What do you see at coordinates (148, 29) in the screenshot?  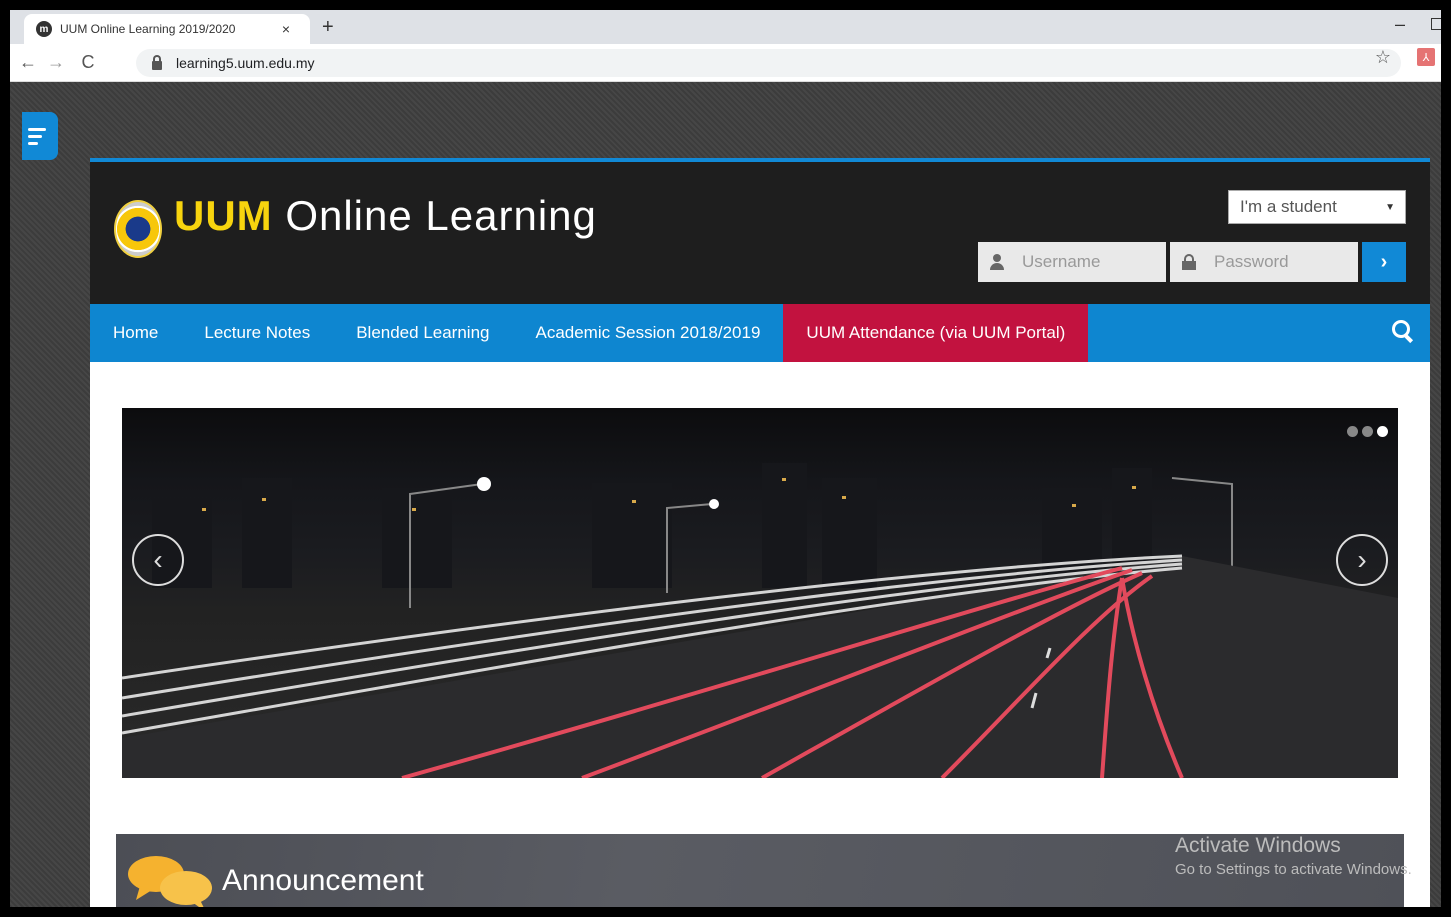 I see `tab-title: UUM Online Learning 2019/2020` at bounding box center [148, 29].